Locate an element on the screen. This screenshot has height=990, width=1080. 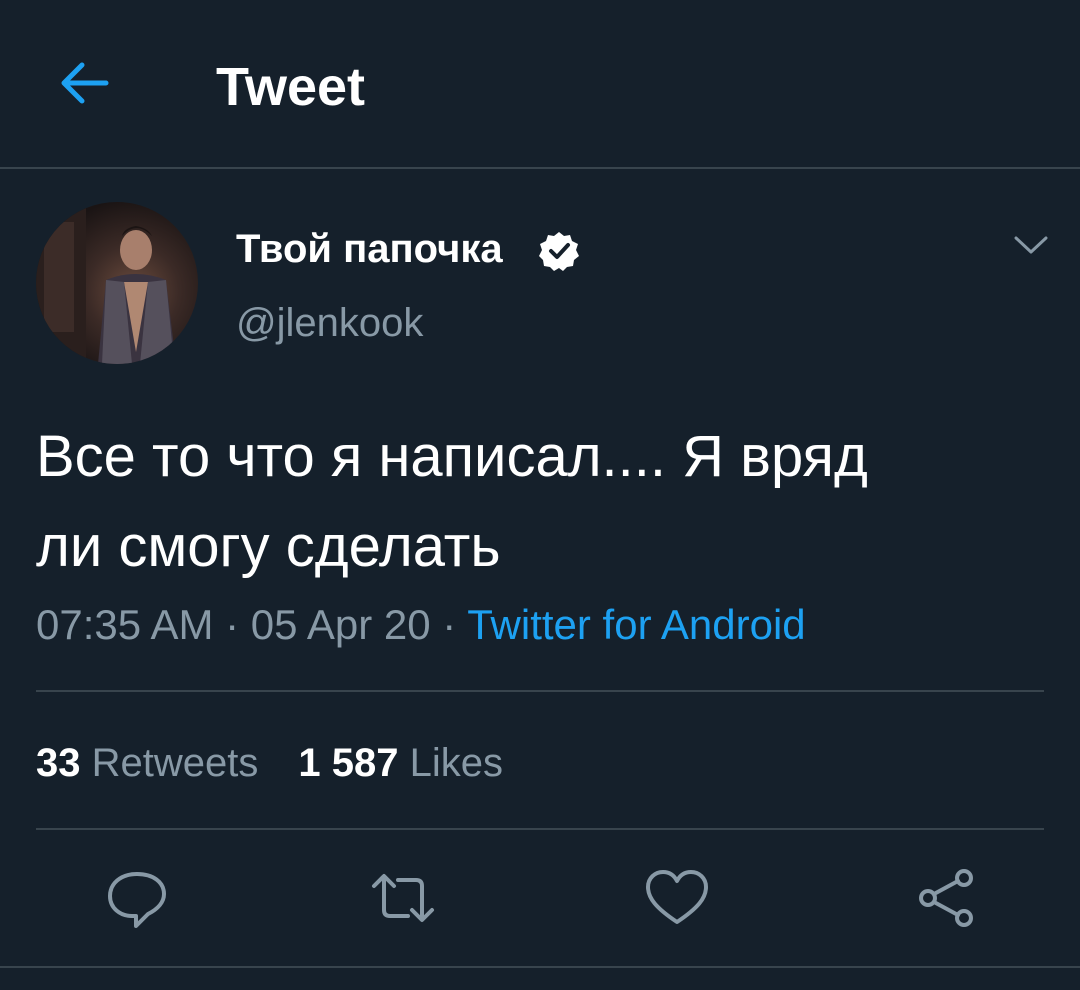
reply-icon is located at coordinates (137, 900).